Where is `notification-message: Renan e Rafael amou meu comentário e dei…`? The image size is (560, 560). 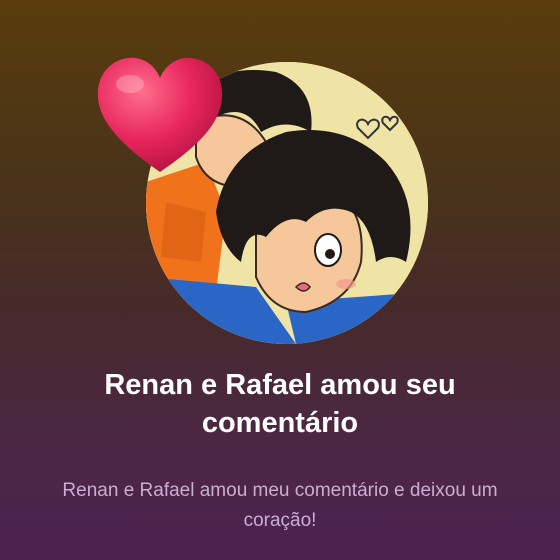
notification-message: Renan e Rafael amou meu comentário e dei… is located at coordinates (280, 505).